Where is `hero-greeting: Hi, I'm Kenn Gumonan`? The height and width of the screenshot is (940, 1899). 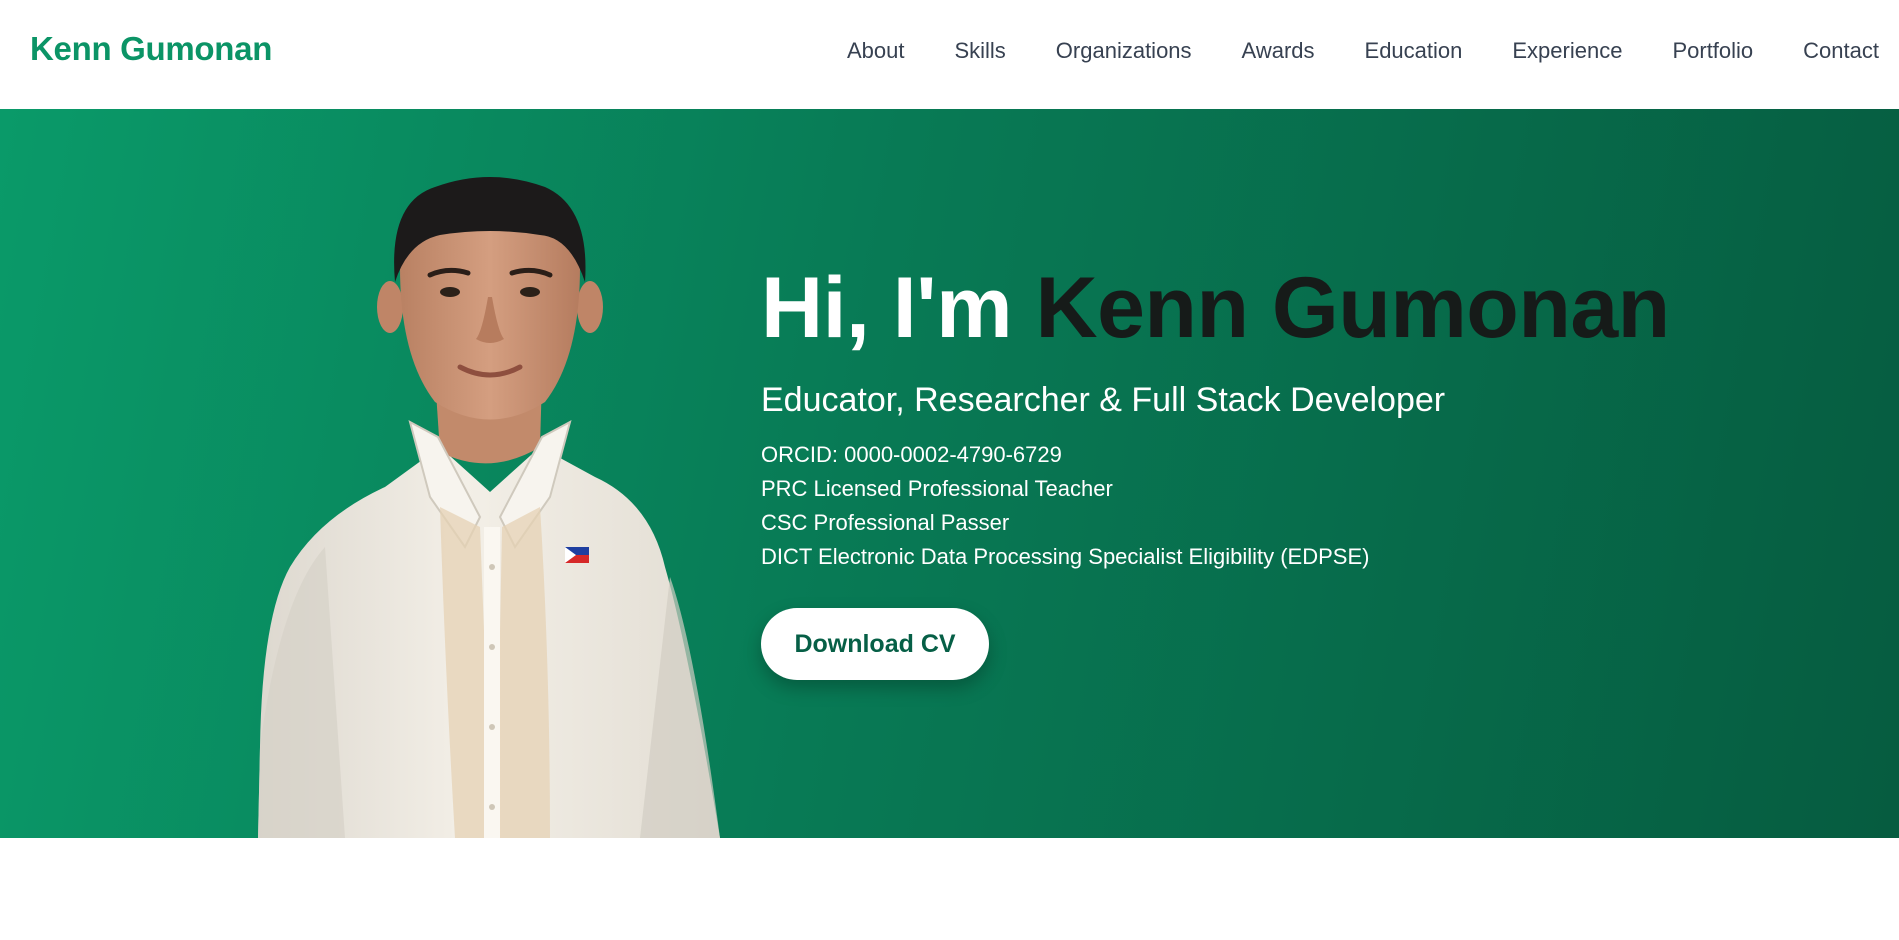 hero-greeting: Hi, I'm Kenn Gumonan is located at coordinates (1311, 308).